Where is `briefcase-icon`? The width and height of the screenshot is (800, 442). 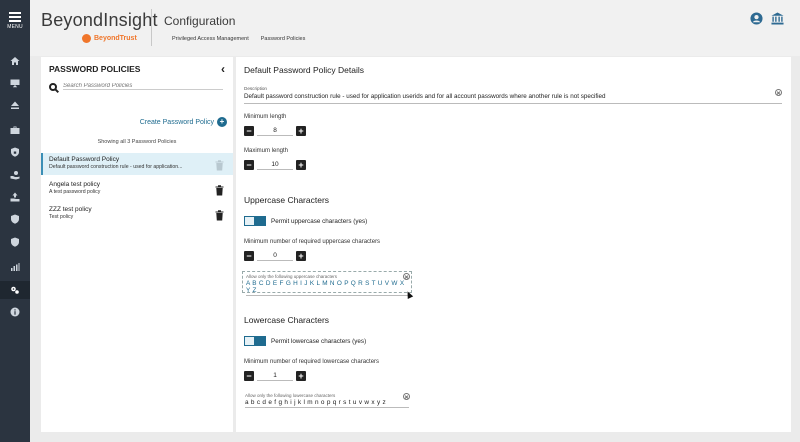 briefcase-icon is located at coordinates (15, 130).